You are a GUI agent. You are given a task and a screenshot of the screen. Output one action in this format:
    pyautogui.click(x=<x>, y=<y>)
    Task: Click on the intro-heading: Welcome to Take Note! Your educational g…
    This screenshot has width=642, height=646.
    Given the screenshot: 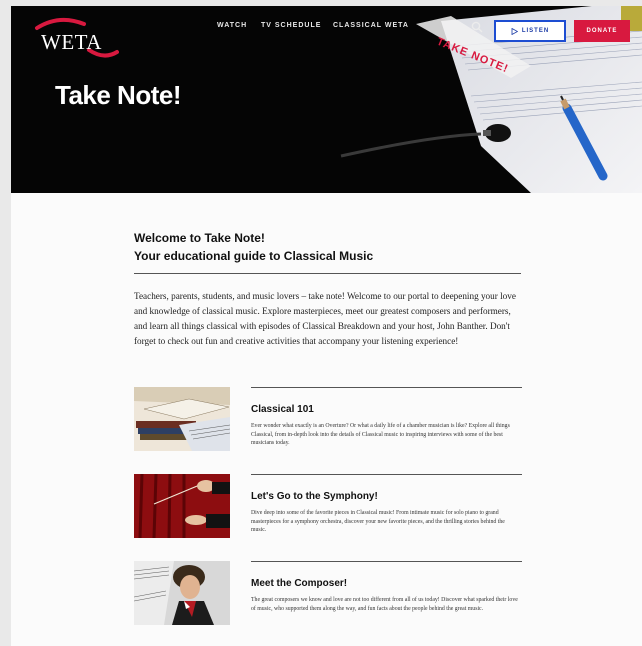 What is the action you would take?
    pyautogui.click(x=329, y=247)
    